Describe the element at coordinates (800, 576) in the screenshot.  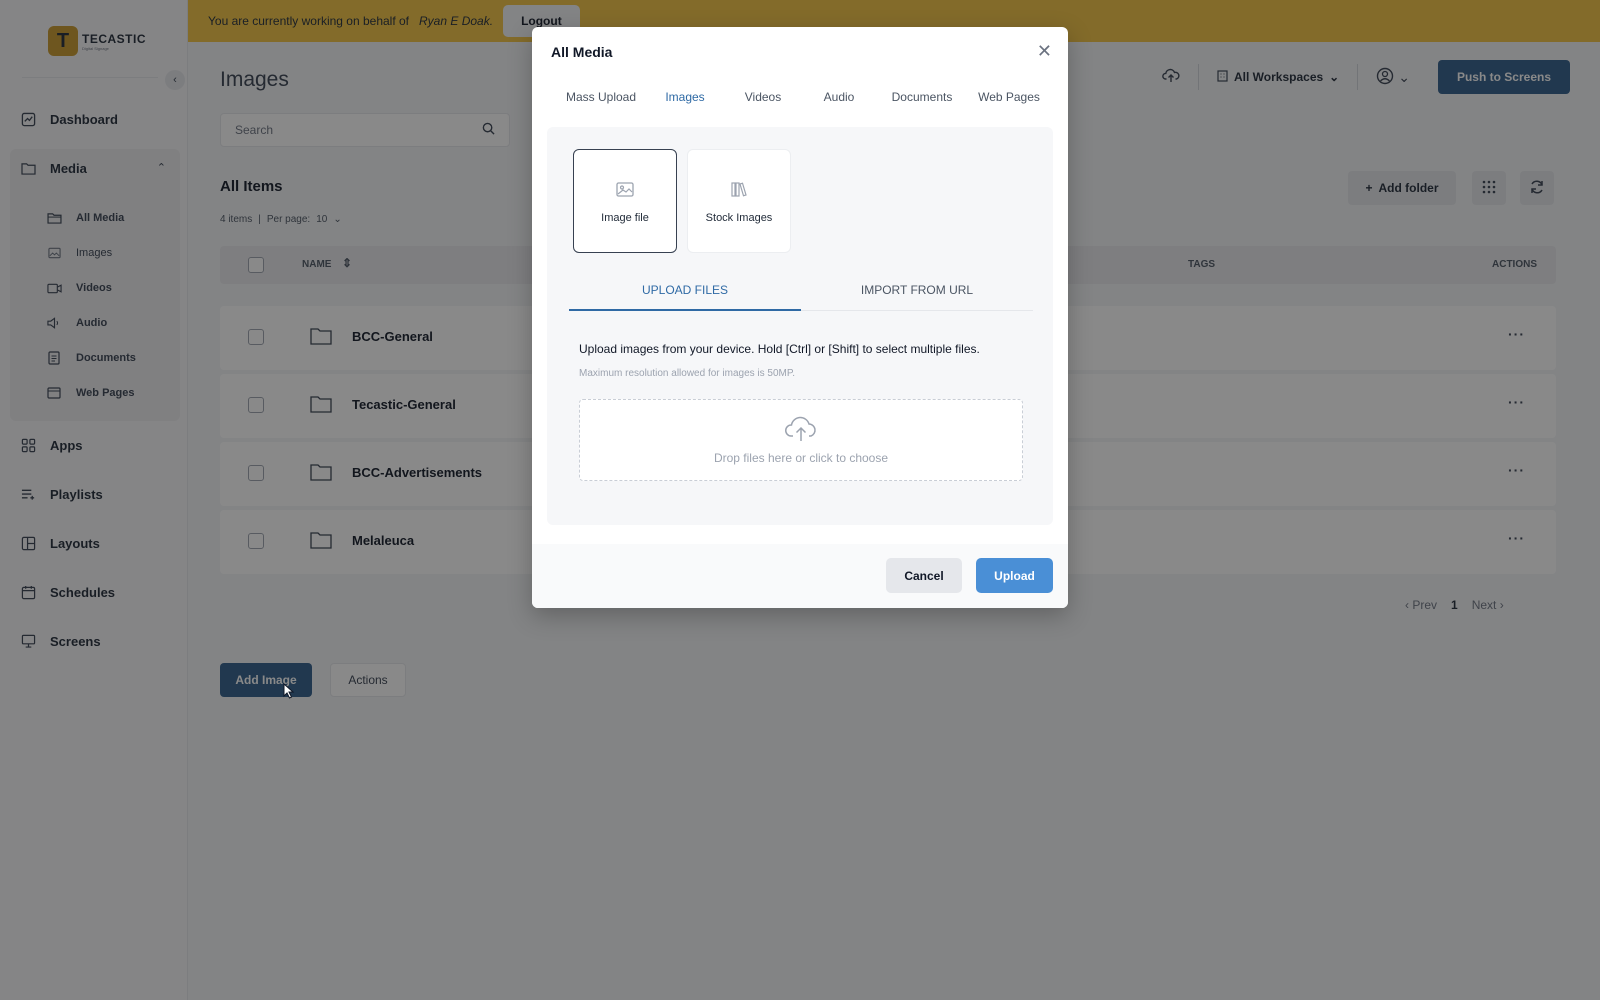
I see `modal-footer: Cancel Upload` at that location.